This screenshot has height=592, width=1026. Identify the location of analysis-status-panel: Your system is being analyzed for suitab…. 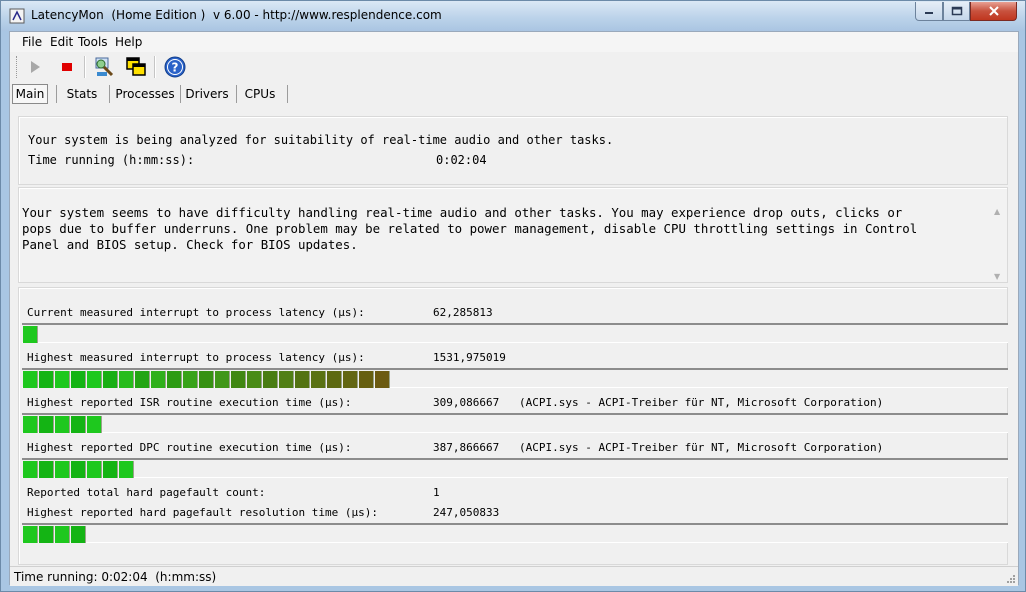
(513, 150).